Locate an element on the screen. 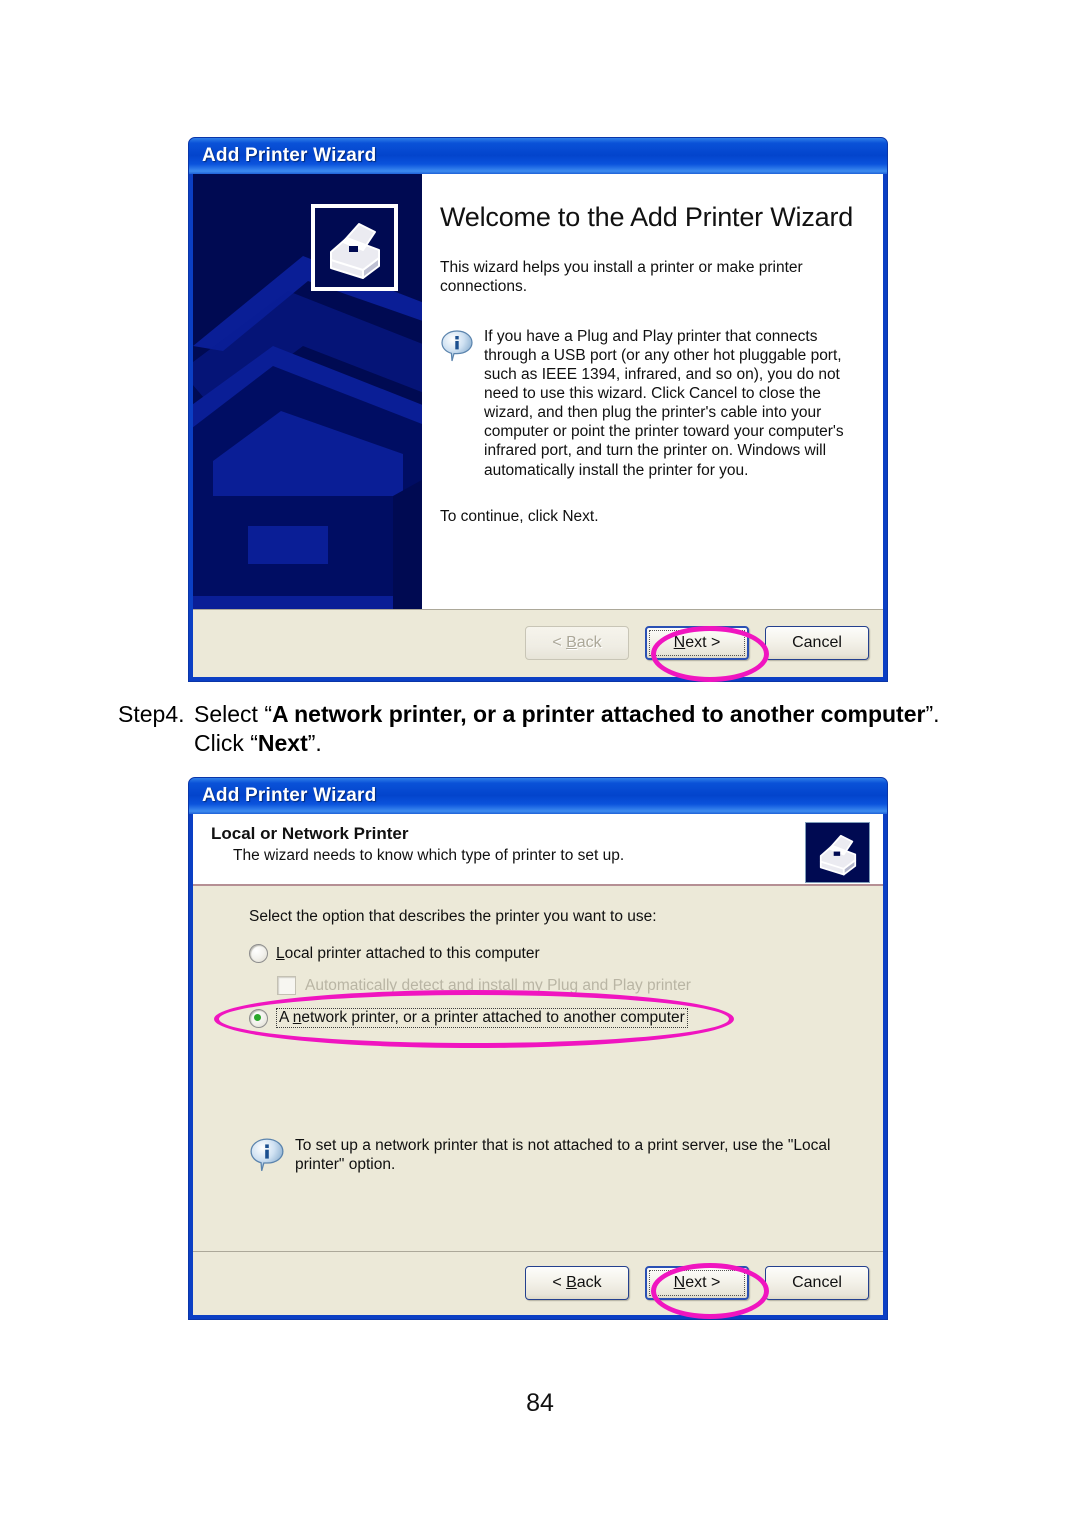 Image resolution: width=1080 pixels, height=1529 pixels. local-or-network-footer: < Back Next > Cancel is located at coordinates (538, 1283).